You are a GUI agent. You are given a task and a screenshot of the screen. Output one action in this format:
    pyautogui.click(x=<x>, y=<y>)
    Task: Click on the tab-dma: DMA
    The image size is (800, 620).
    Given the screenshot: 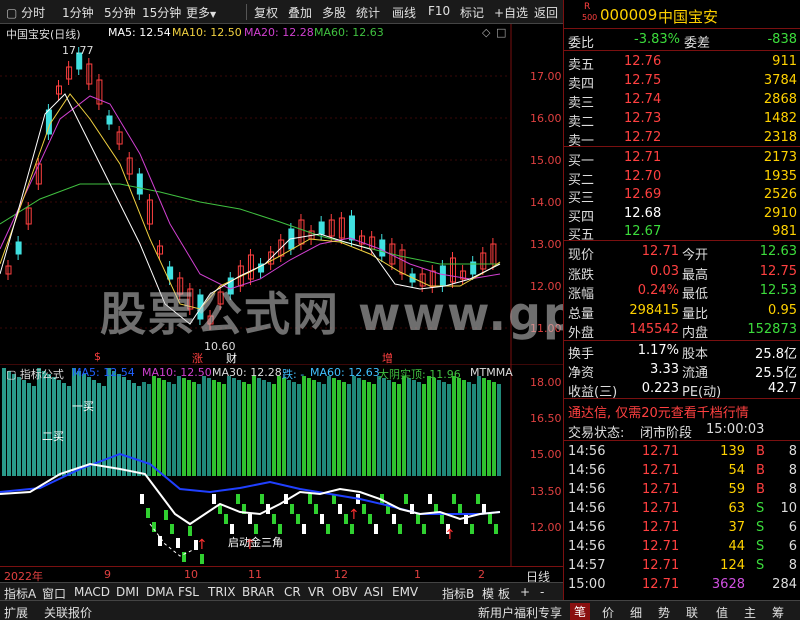 What is the action you would take?
    pyautogui.click(x=160, y=592)
    